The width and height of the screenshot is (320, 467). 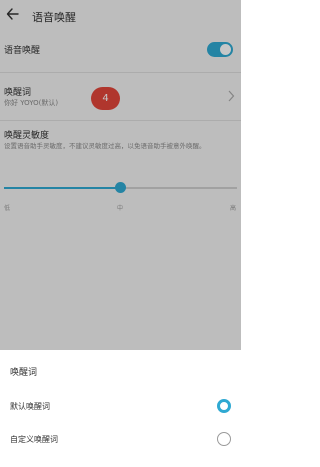 What do you see at coordinates (34, 439) in the screenshot?
I see `option-label: 自定义唤醒词` at bounding box center [34, 439].